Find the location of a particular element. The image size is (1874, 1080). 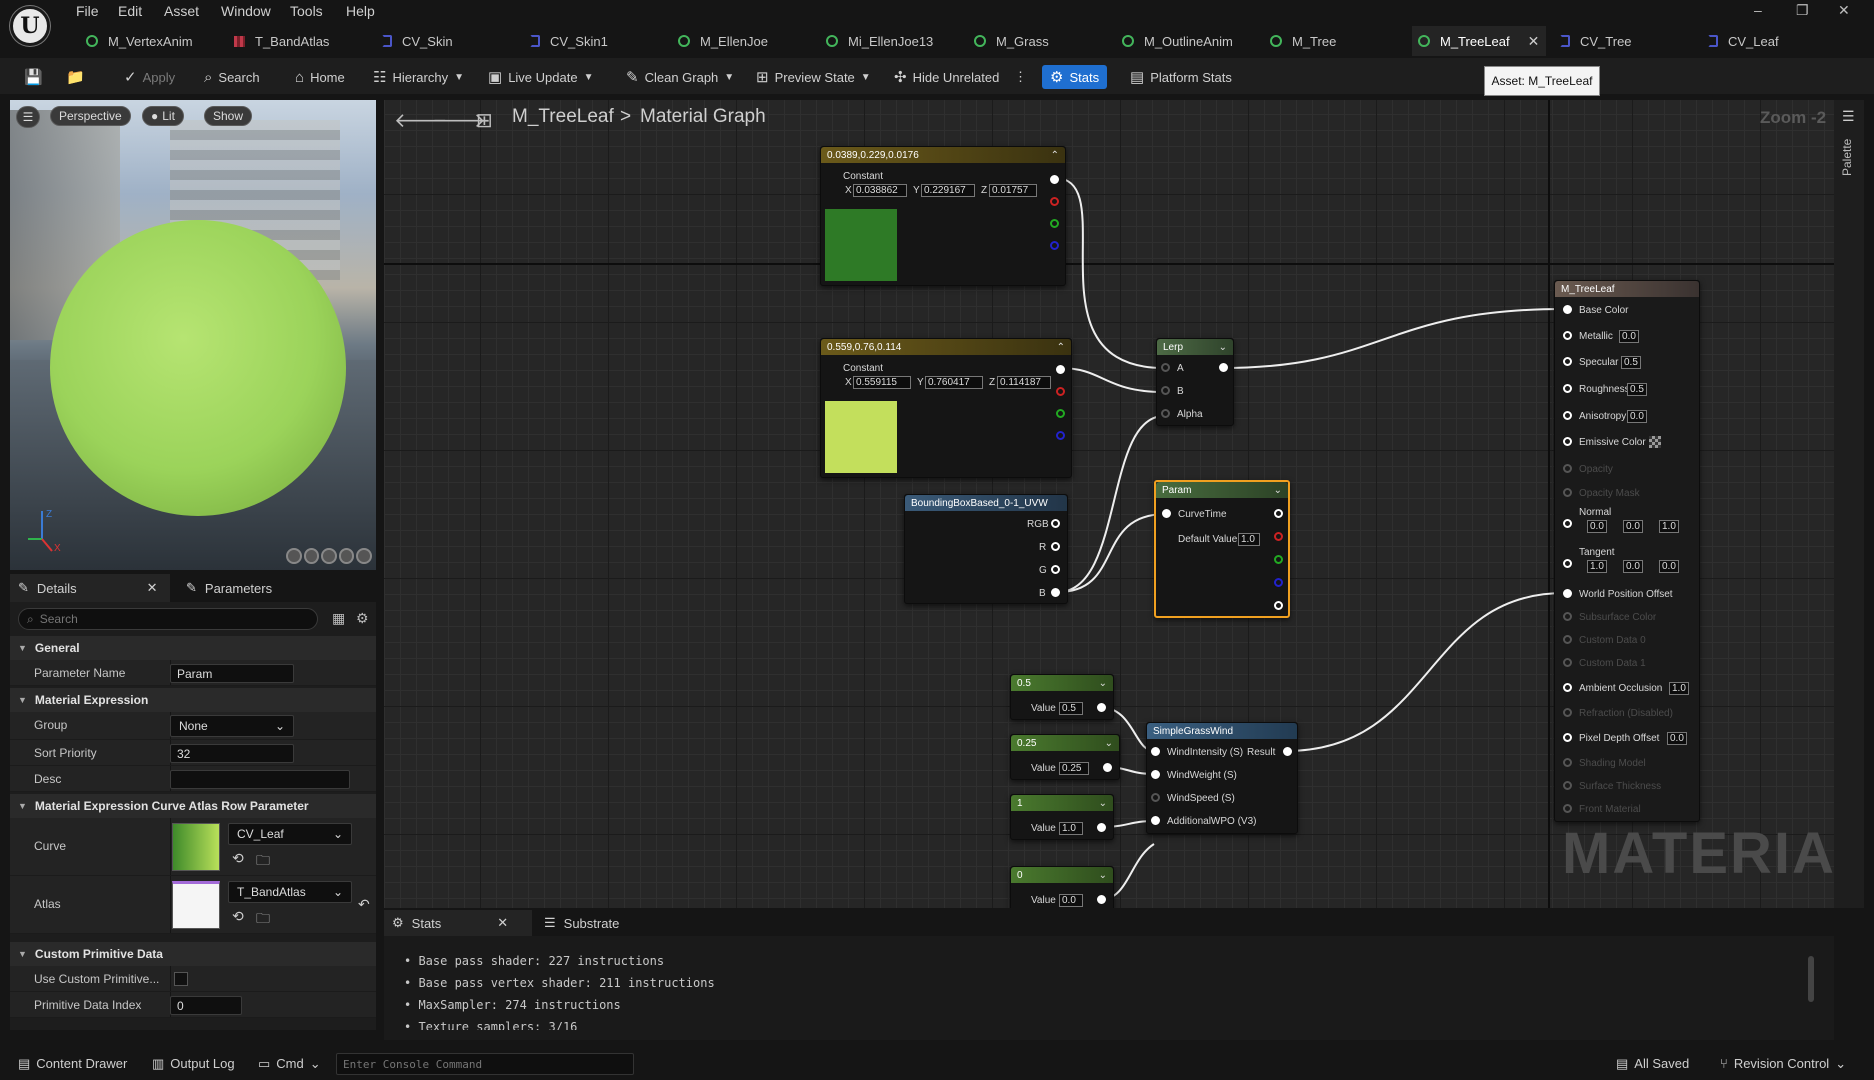

tab-t-bandatlas: T_BandAtlas is located at coordinates (298, 41).